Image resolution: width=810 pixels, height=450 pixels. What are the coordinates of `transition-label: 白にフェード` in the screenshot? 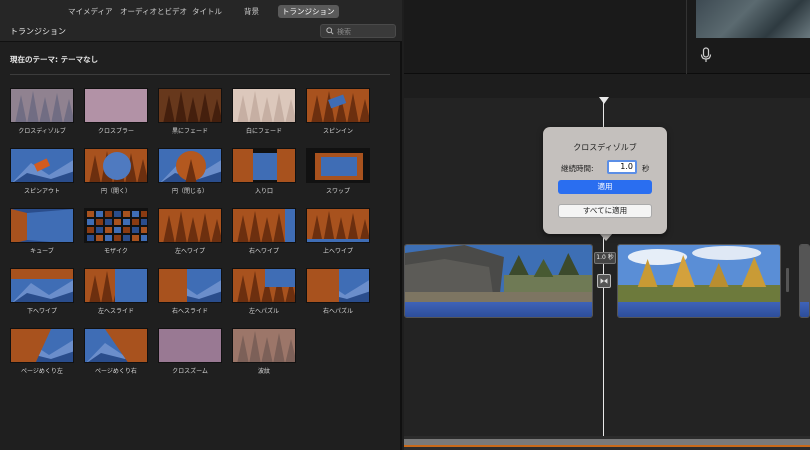 It's located at (263, 131).